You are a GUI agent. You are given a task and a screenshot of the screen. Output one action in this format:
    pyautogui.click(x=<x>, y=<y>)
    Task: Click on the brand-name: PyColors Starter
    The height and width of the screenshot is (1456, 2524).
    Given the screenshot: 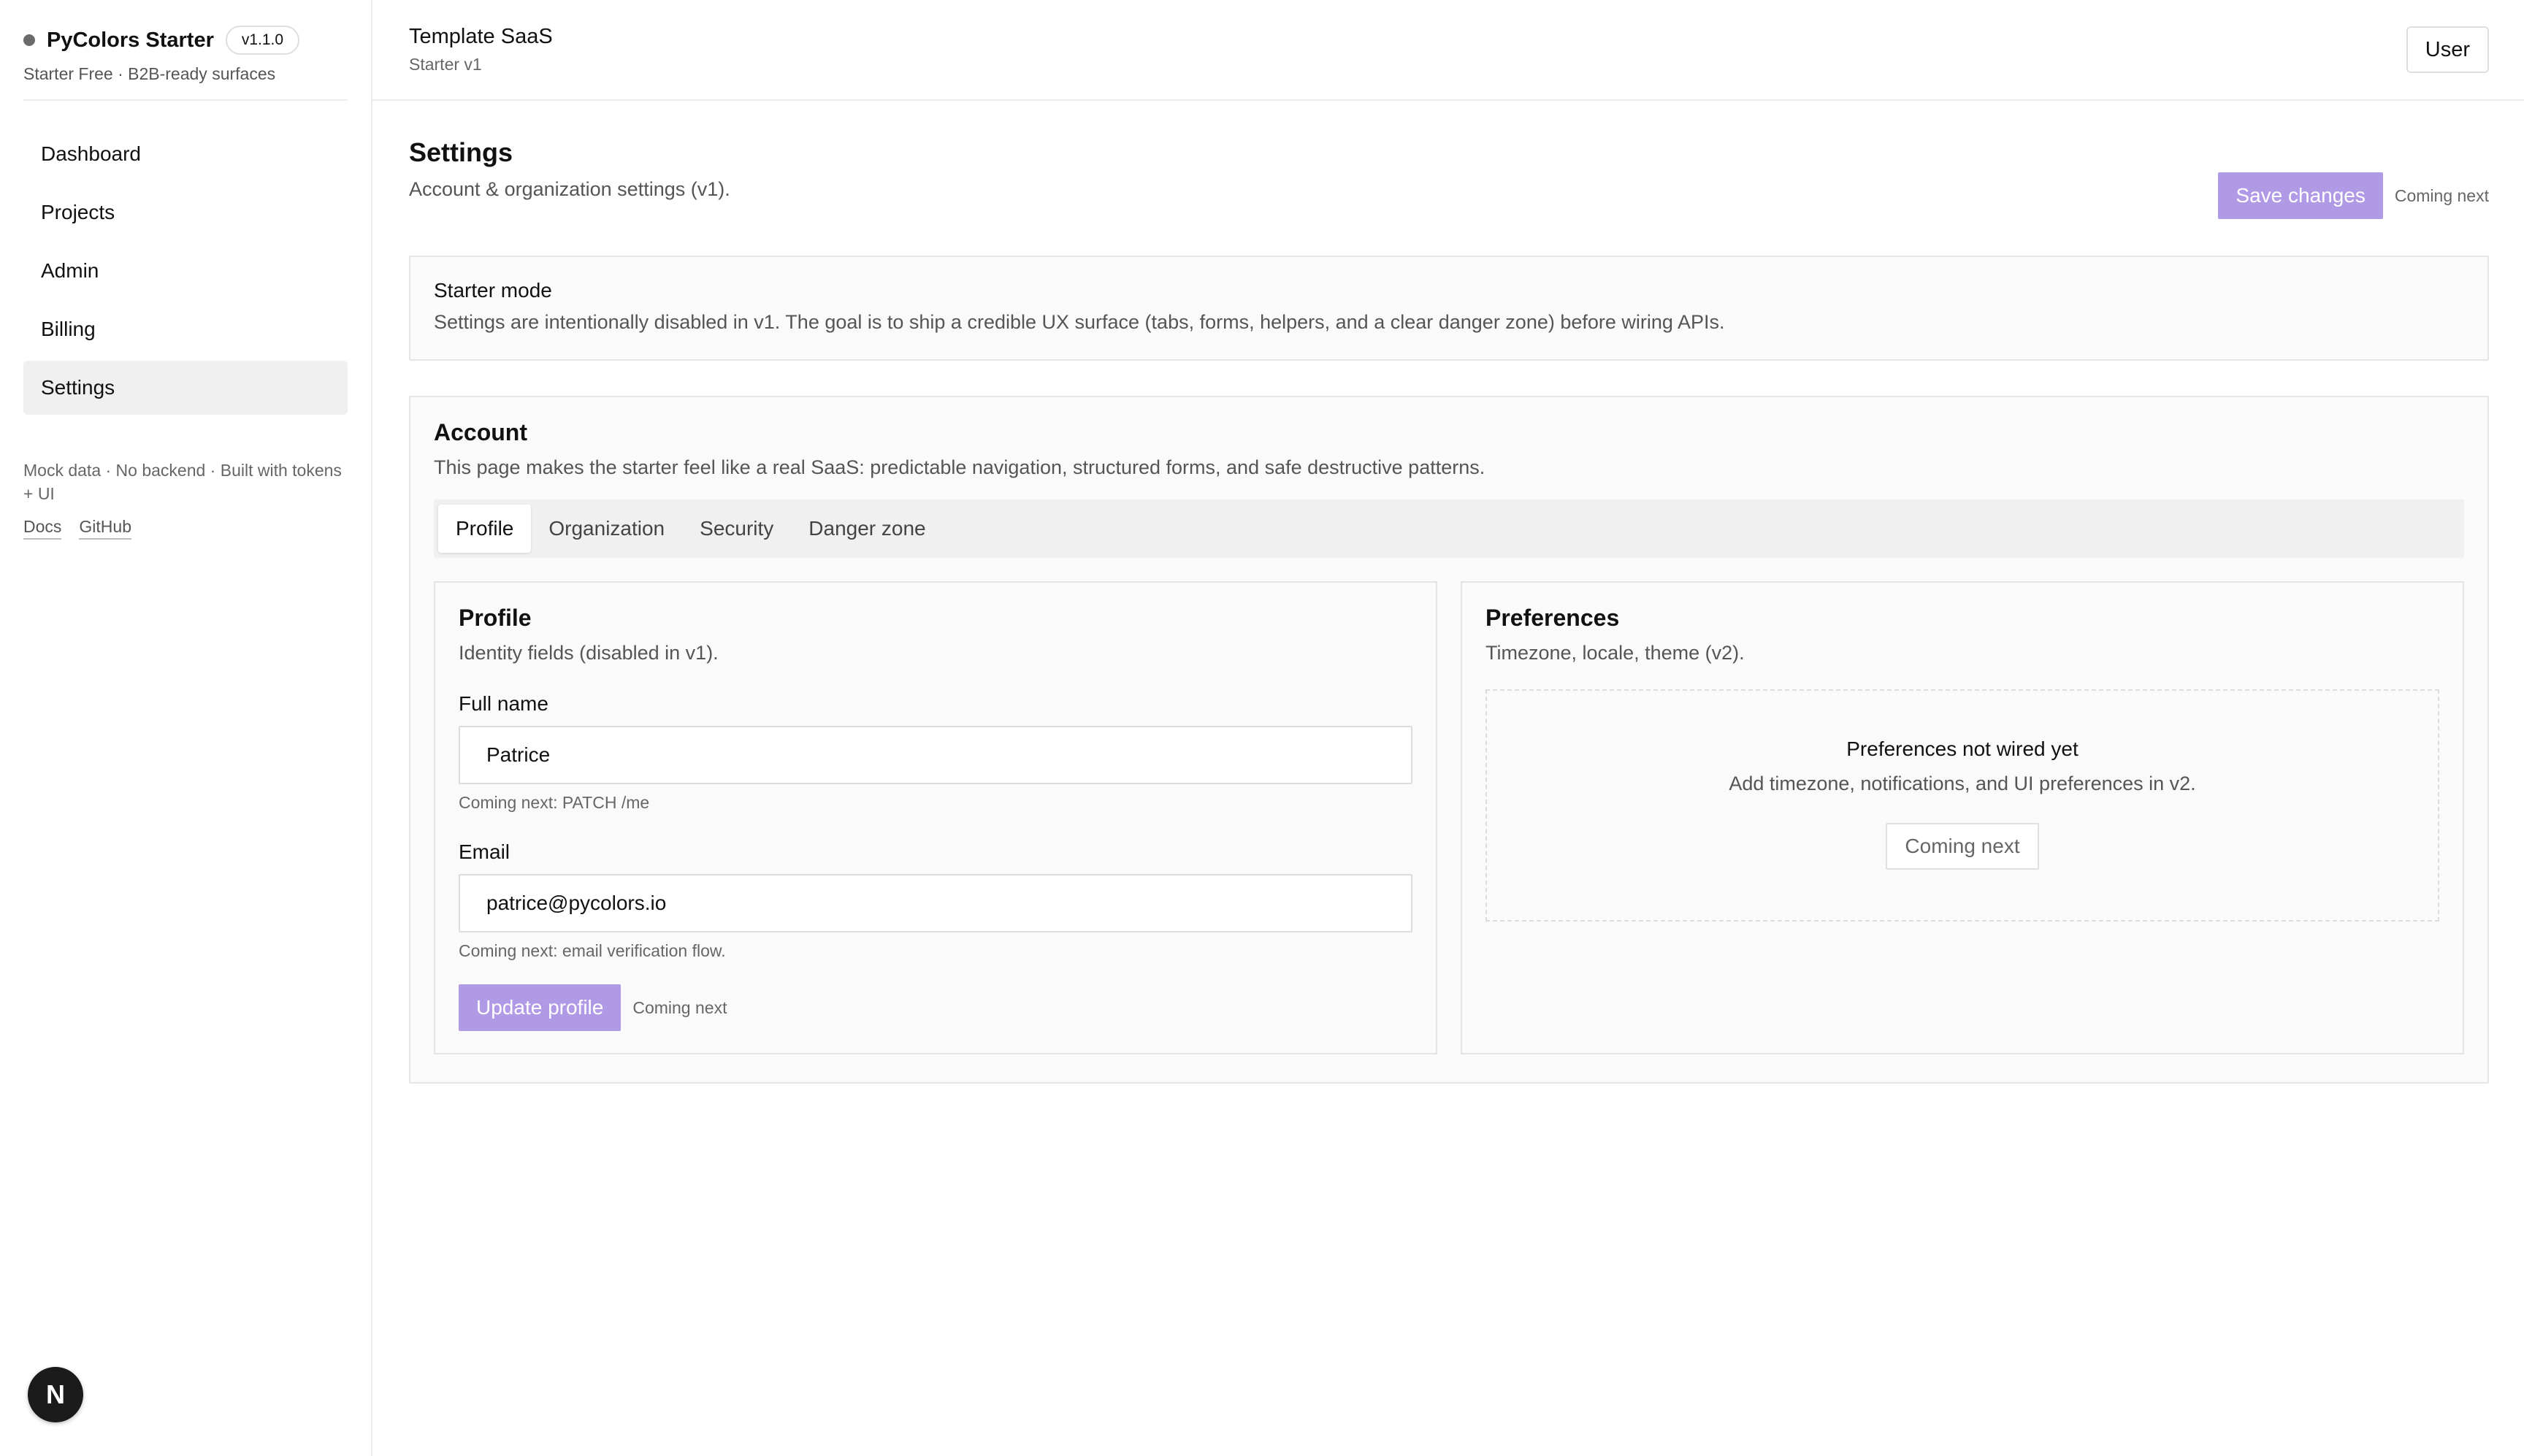 What is the action you would take?
    pyautogui.click(x=130, y=40)
    